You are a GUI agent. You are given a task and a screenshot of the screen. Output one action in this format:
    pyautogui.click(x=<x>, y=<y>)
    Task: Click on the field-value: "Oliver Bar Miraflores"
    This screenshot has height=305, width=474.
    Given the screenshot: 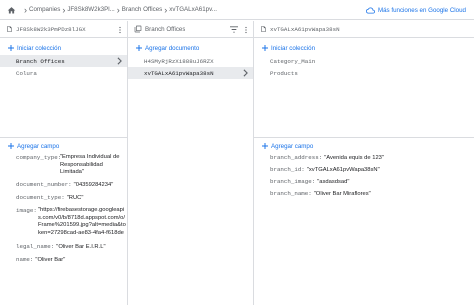 What is the action you would take?
    pyautogui.click(x=342, y=194)
    